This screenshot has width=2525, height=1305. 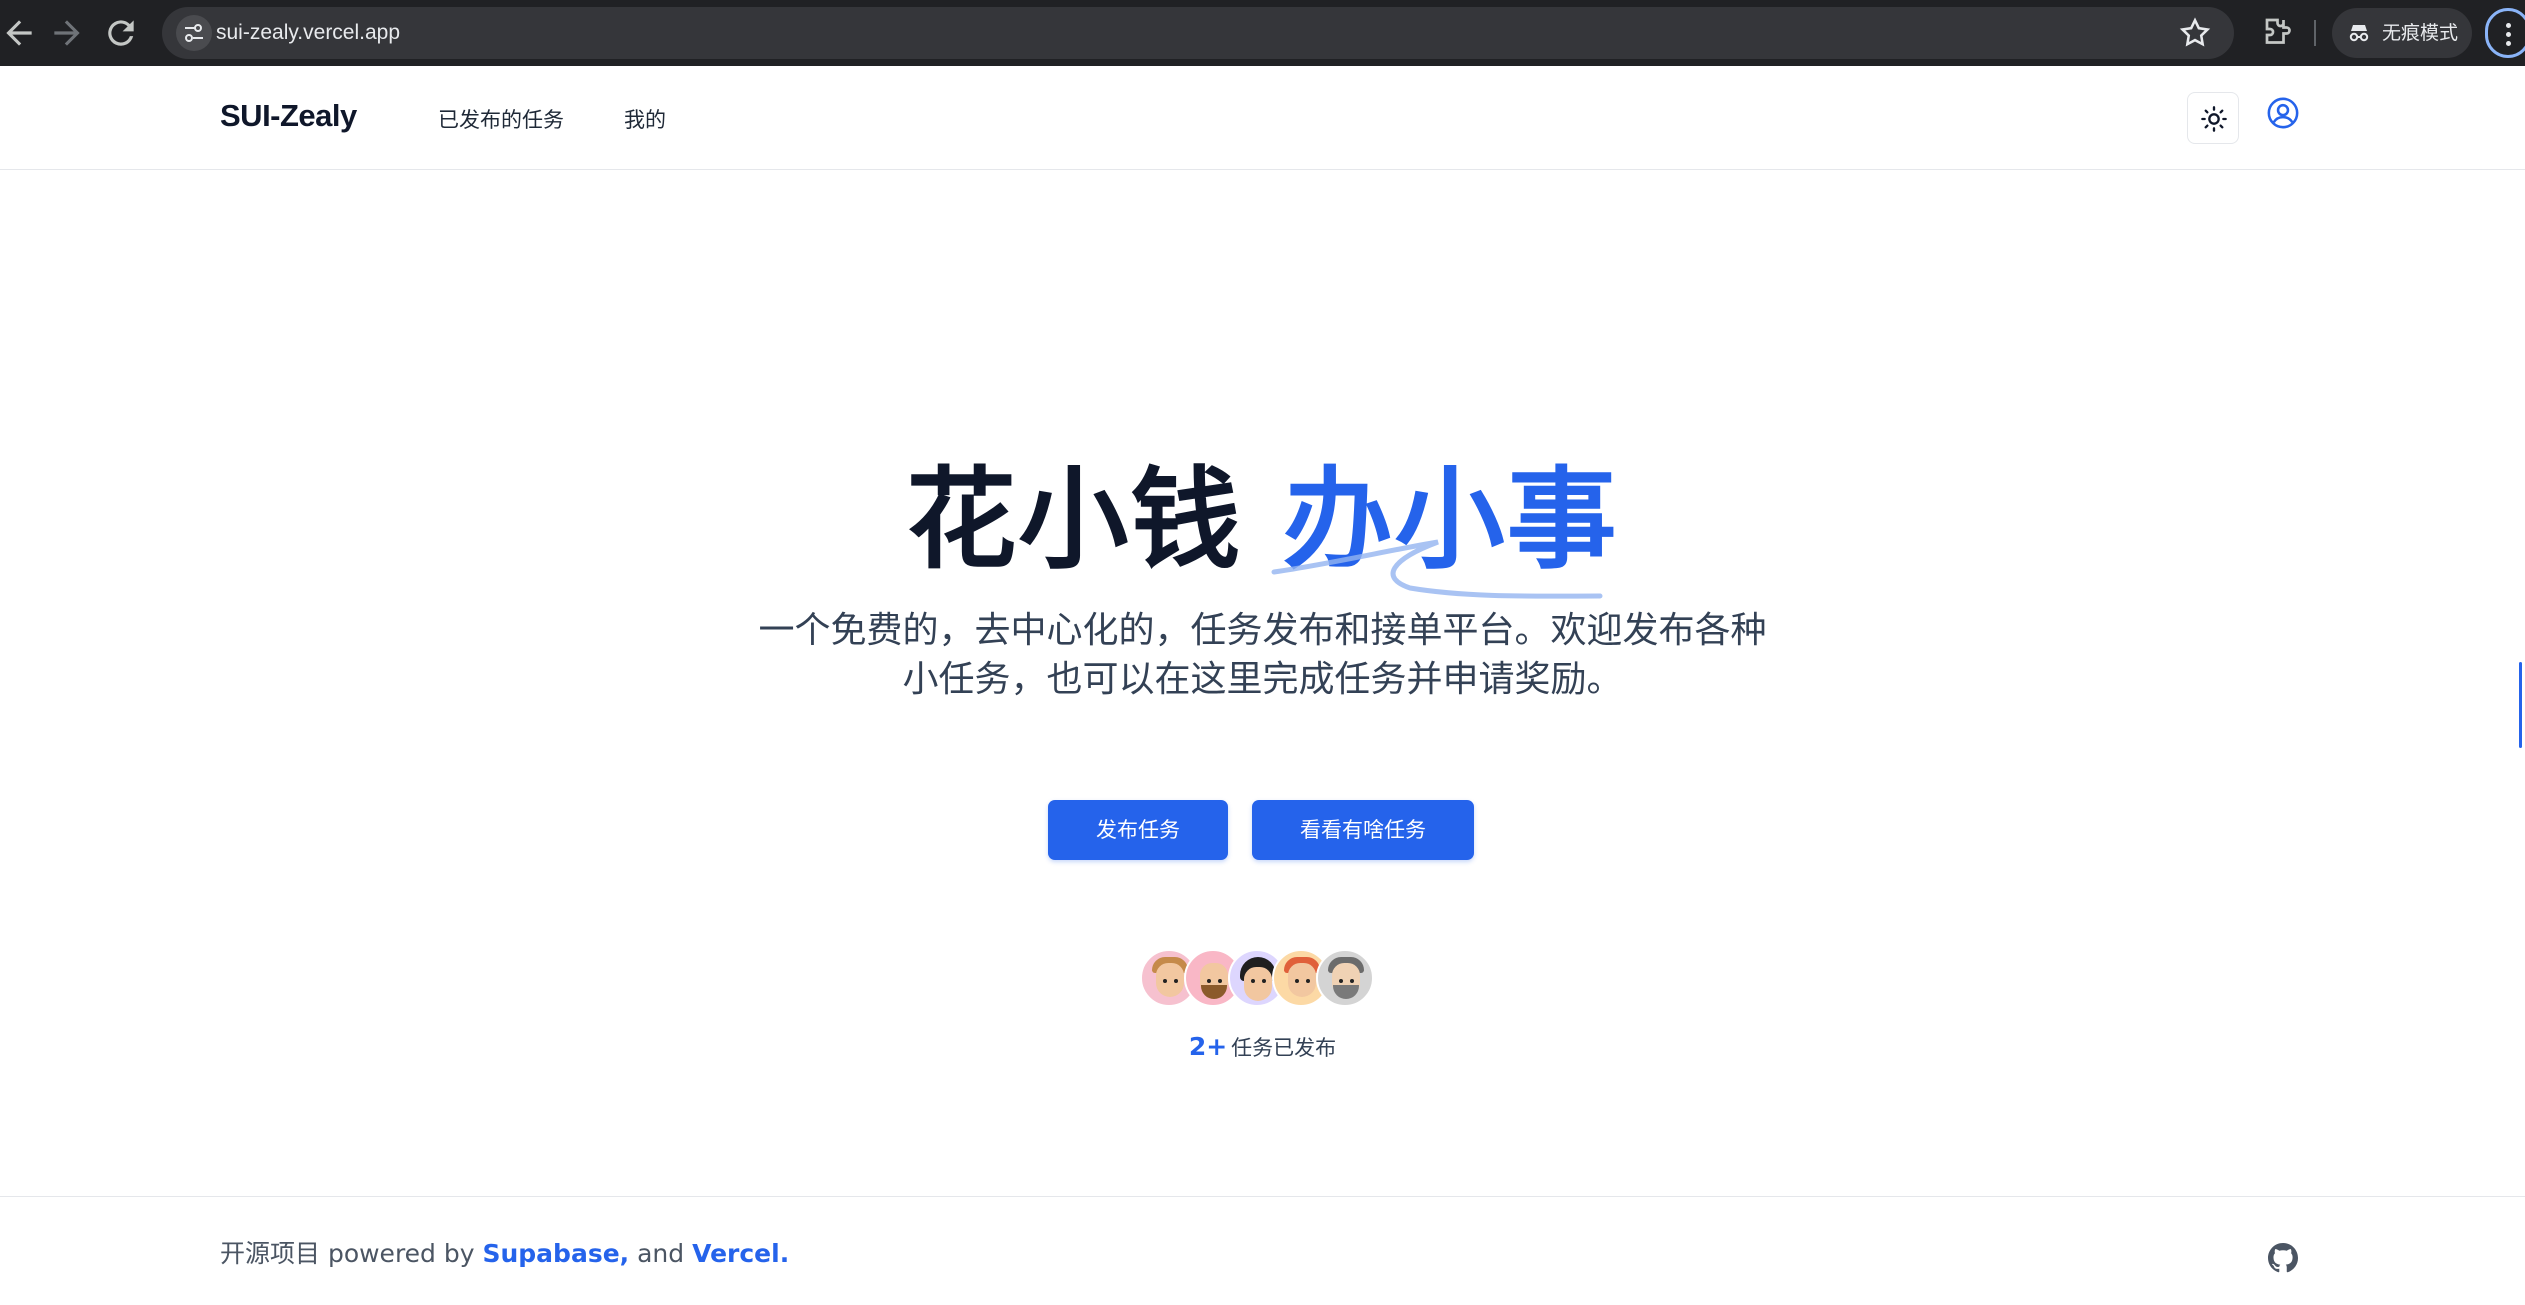 I want to click on incognito-label: 无痕模式, so click(x=2420, y=33).